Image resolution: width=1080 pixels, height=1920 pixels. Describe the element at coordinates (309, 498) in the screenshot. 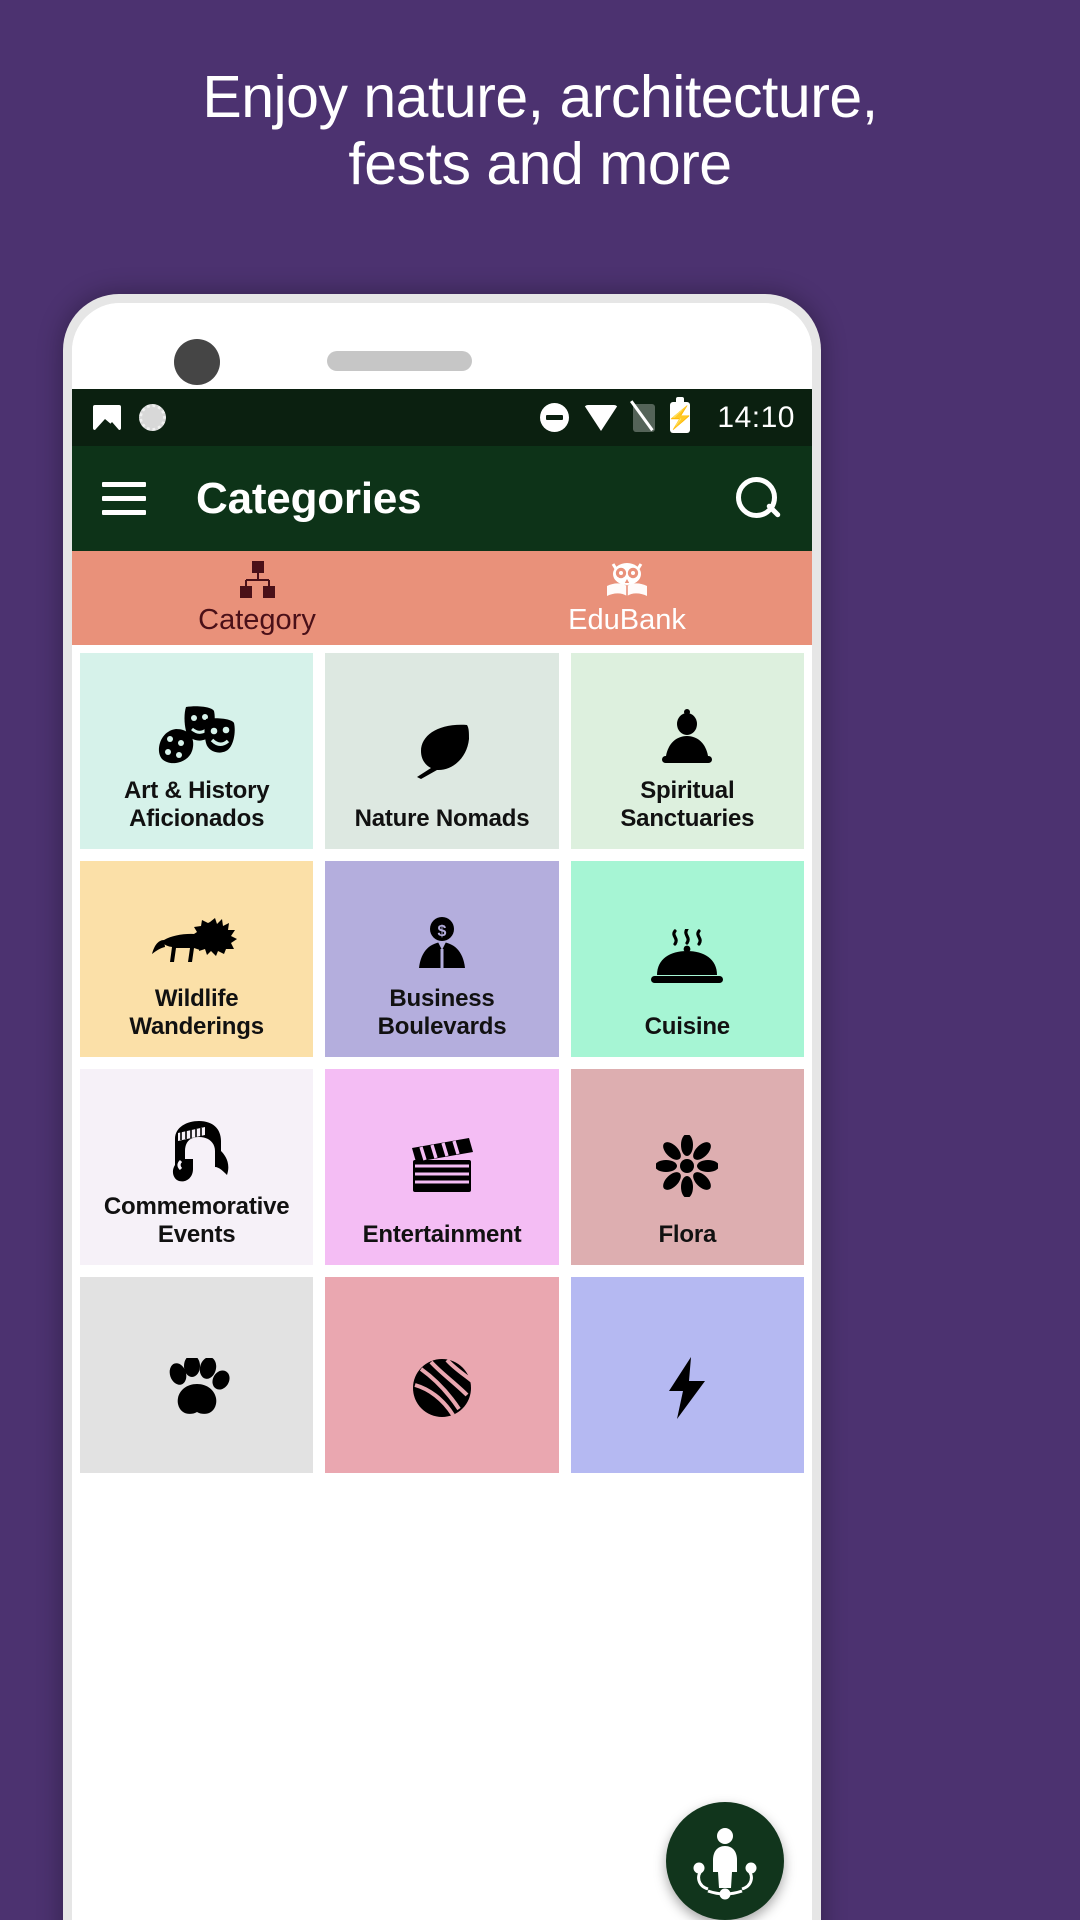

I see `page-title: Categories` at that location.